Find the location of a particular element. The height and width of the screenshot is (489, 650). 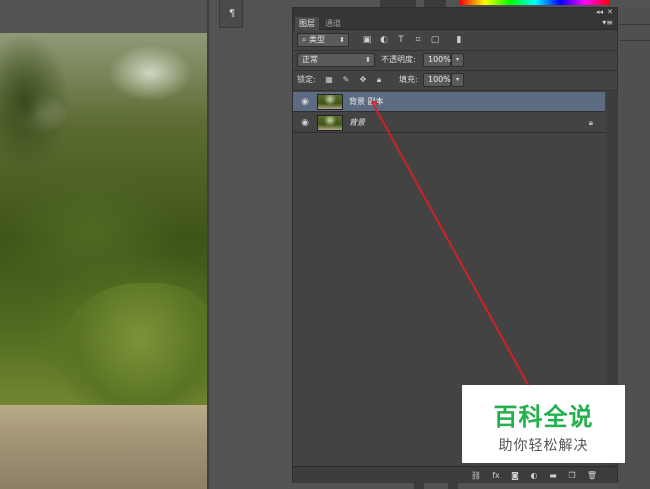

paragraph-tool-icon: ¶ is located at coordinates (232, 14).